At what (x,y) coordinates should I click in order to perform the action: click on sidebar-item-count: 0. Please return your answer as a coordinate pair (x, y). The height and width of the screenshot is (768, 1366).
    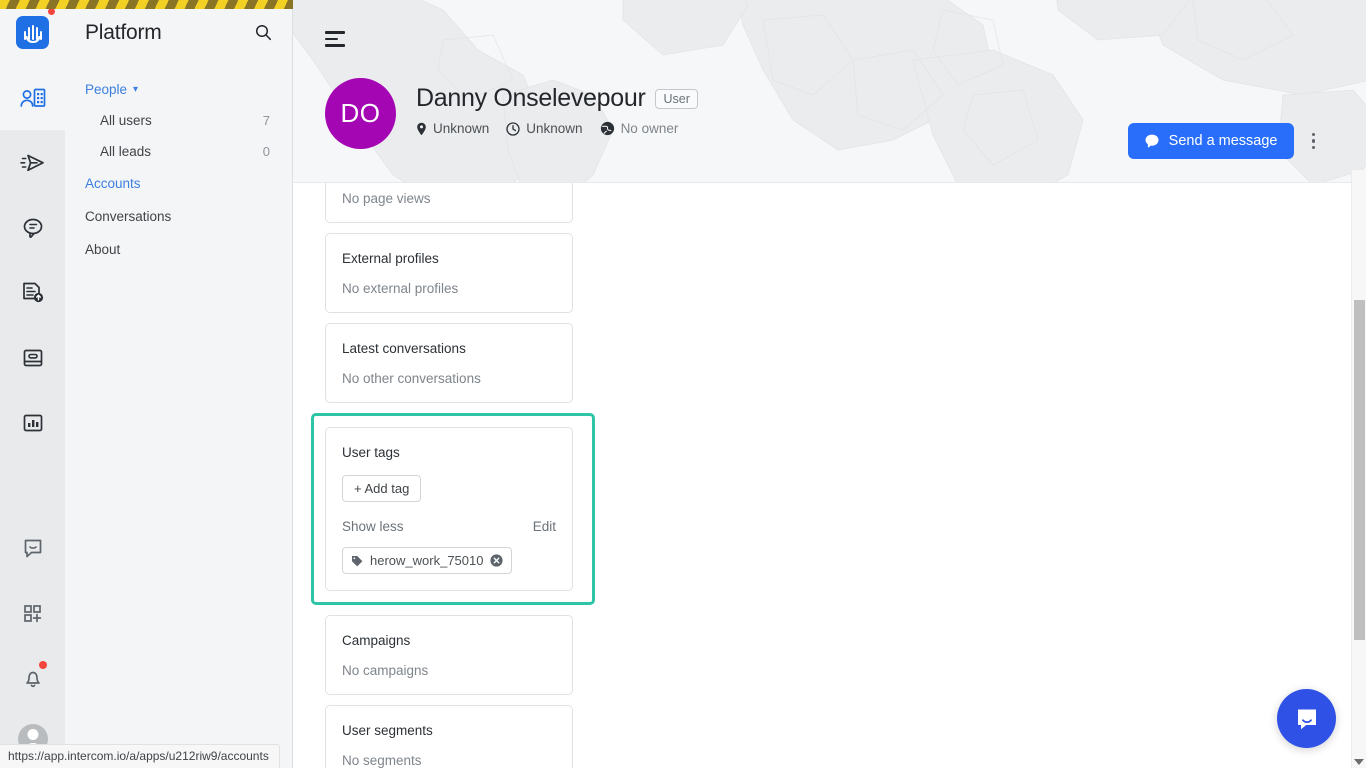
    Looking at the image, I should click on (266, 151).